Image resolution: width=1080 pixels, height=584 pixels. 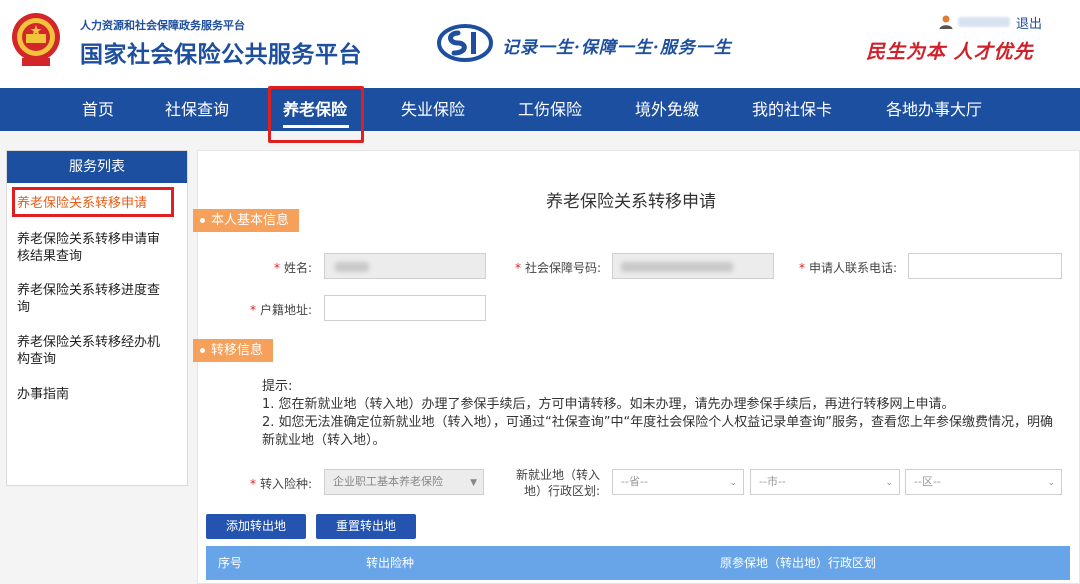 I want to click on nav-social-query: 社保查询, so click(x=197, y=109).